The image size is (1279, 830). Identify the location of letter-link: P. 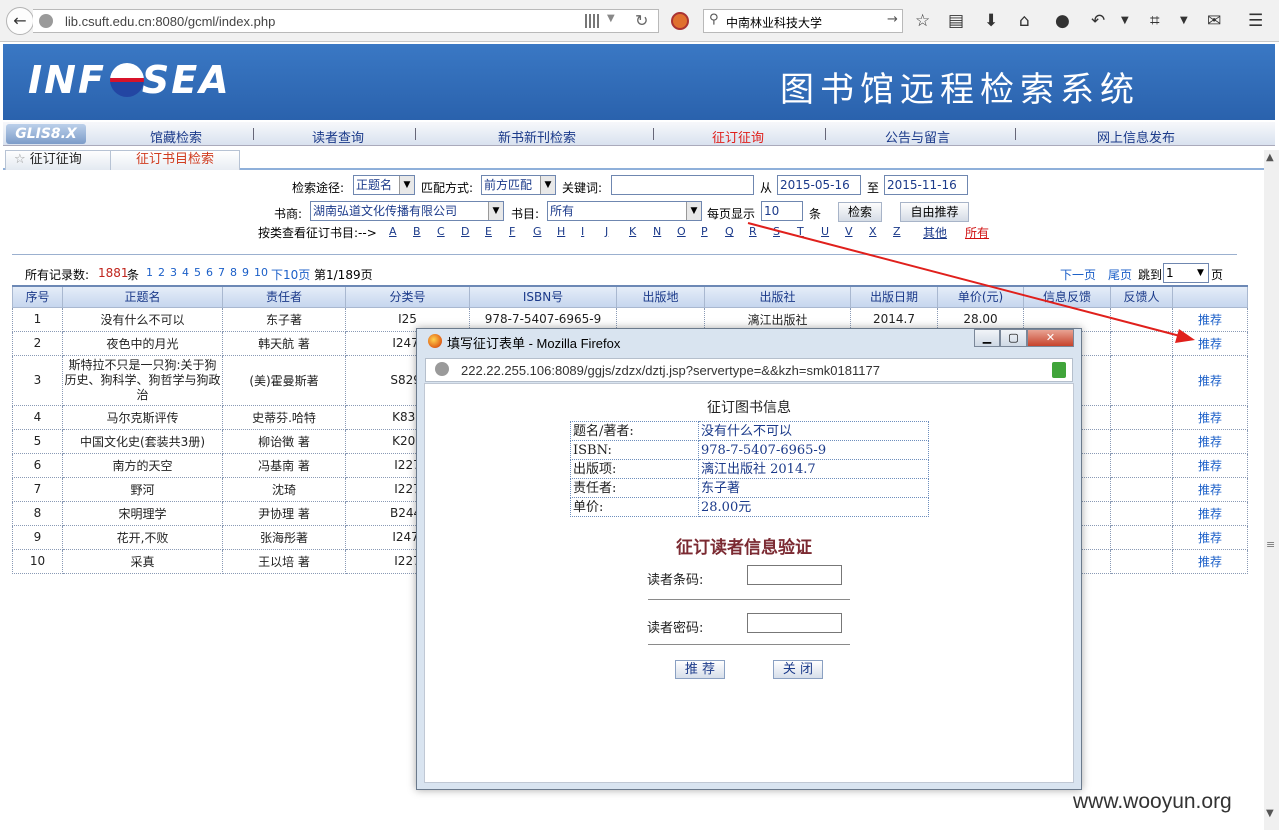
(704, 231).